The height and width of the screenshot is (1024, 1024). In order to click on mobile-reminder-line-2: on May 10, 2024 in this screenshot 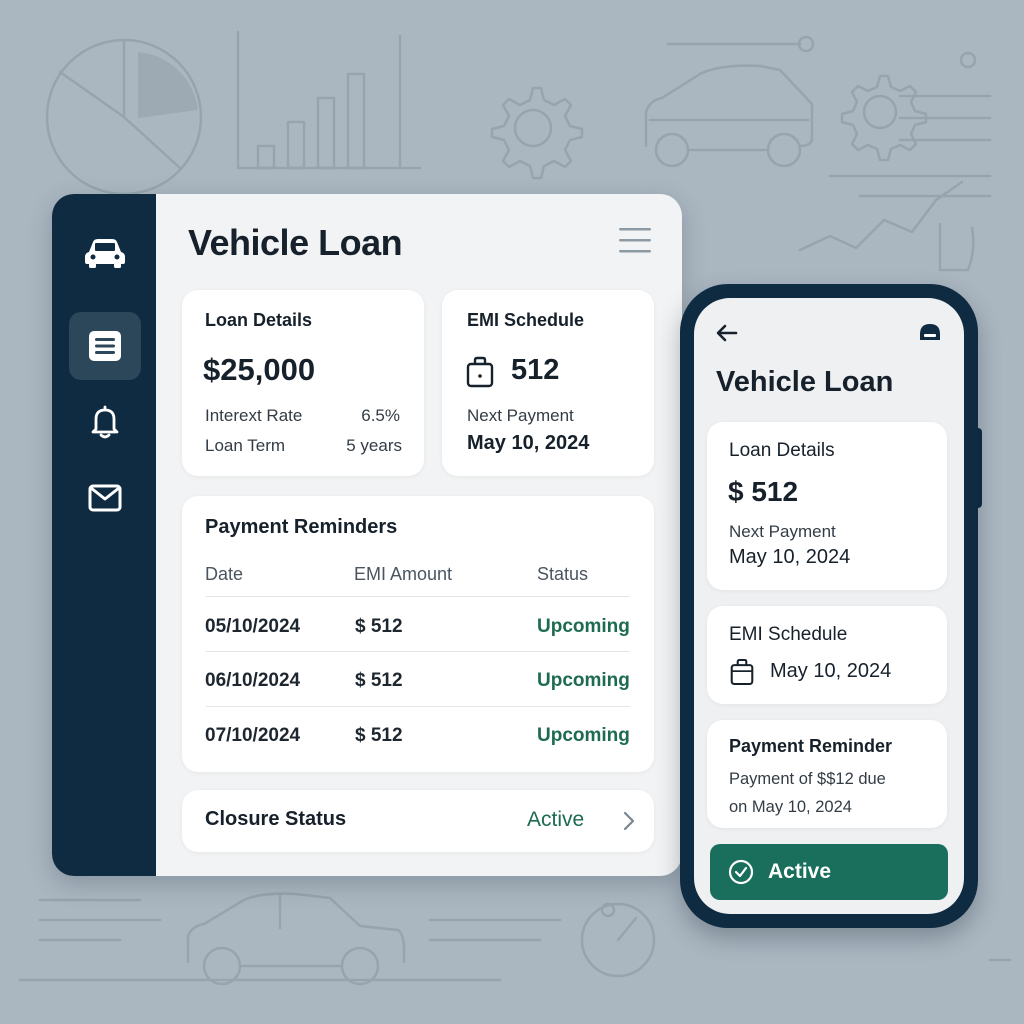, I will do `click(790, 807)`.